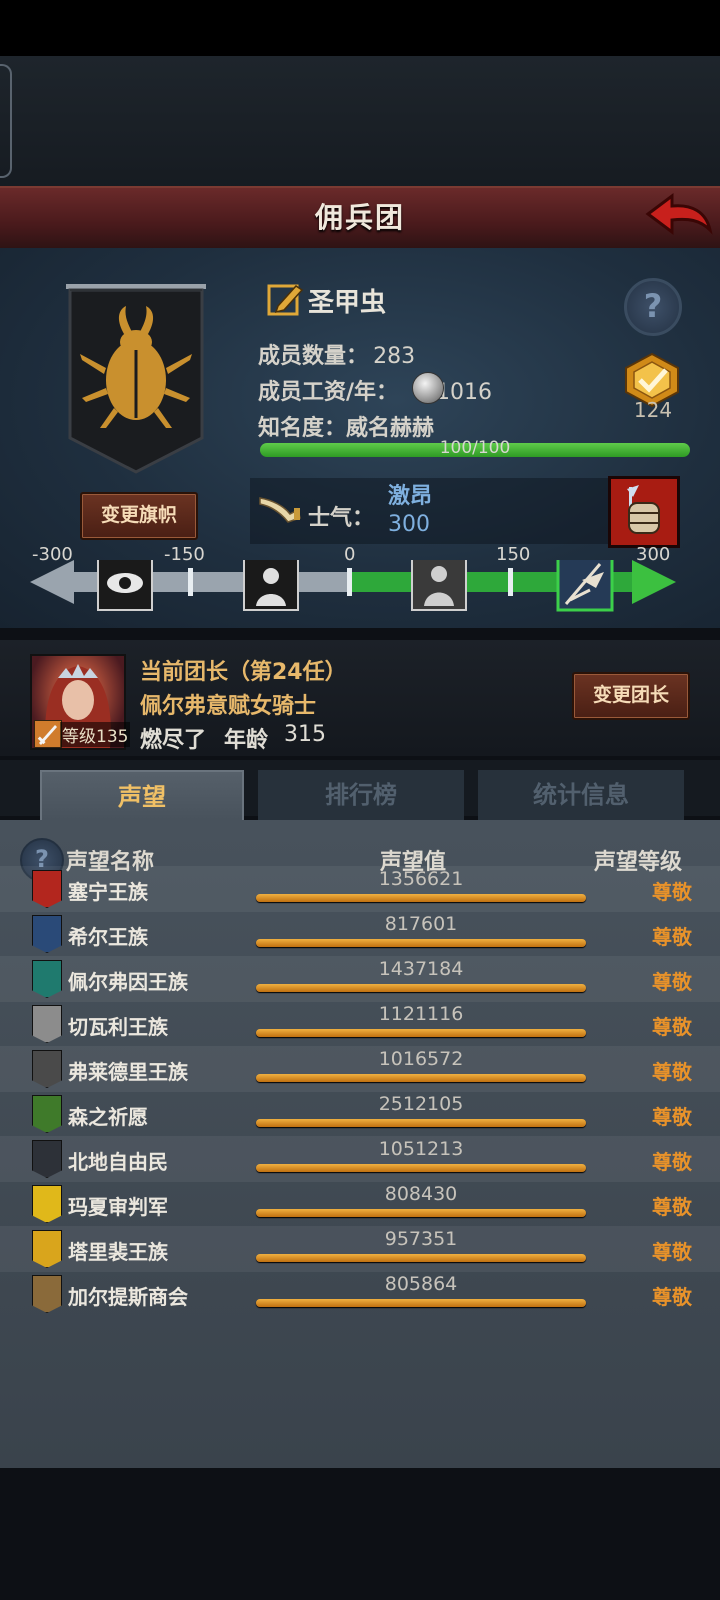 The height and width of the screenshot is (1600, 720). I want to click on track-label-300: 300, so click(653, 554).